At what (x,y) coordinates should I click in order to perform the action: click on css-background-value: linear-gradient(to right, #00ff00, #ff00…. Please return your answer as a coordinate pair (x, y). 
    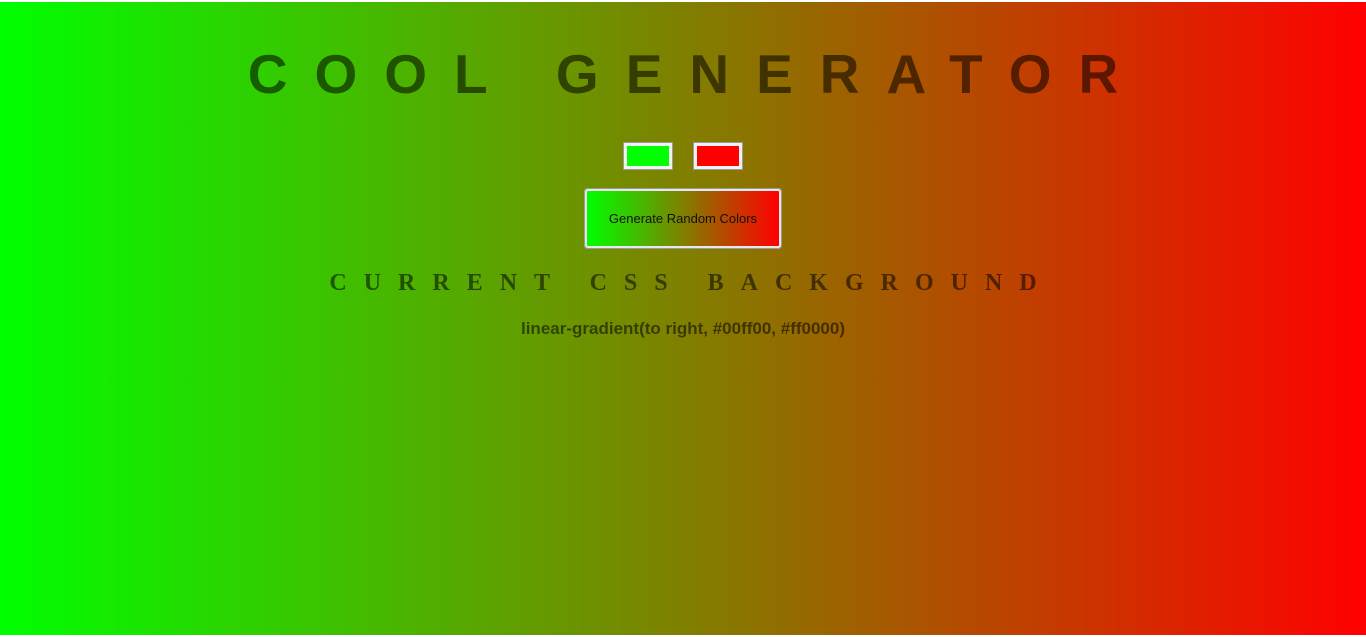
    Looking at the image, I should click on (683, 328).